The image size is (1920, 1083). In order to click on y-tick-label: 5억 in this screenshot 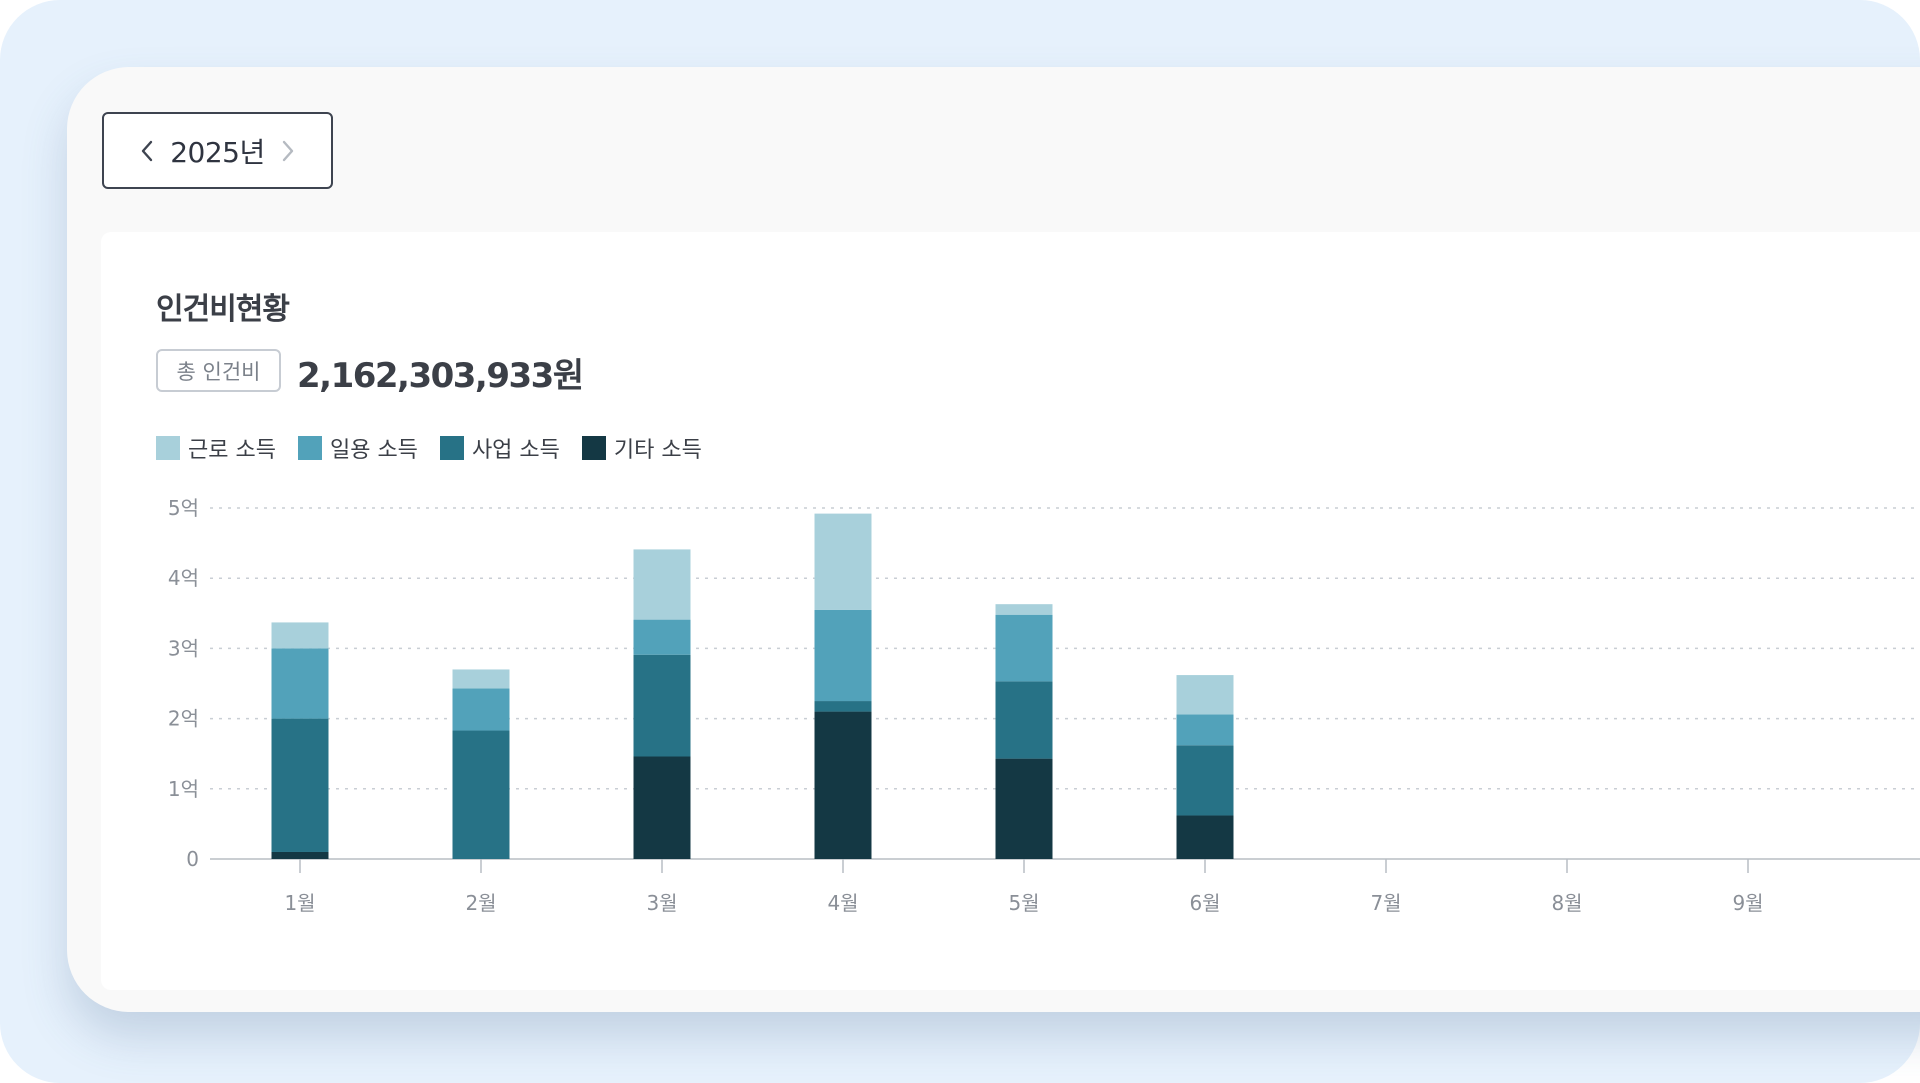, I will do `click(183, 508)`.